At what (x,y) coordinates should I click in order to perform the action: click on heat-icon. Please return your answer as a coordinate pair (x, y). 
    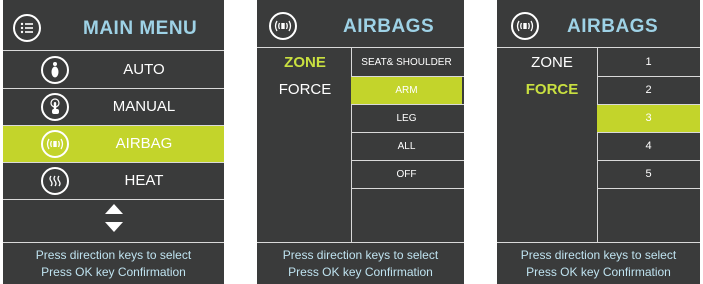
    Looking at the image, I should click on (55, 181).